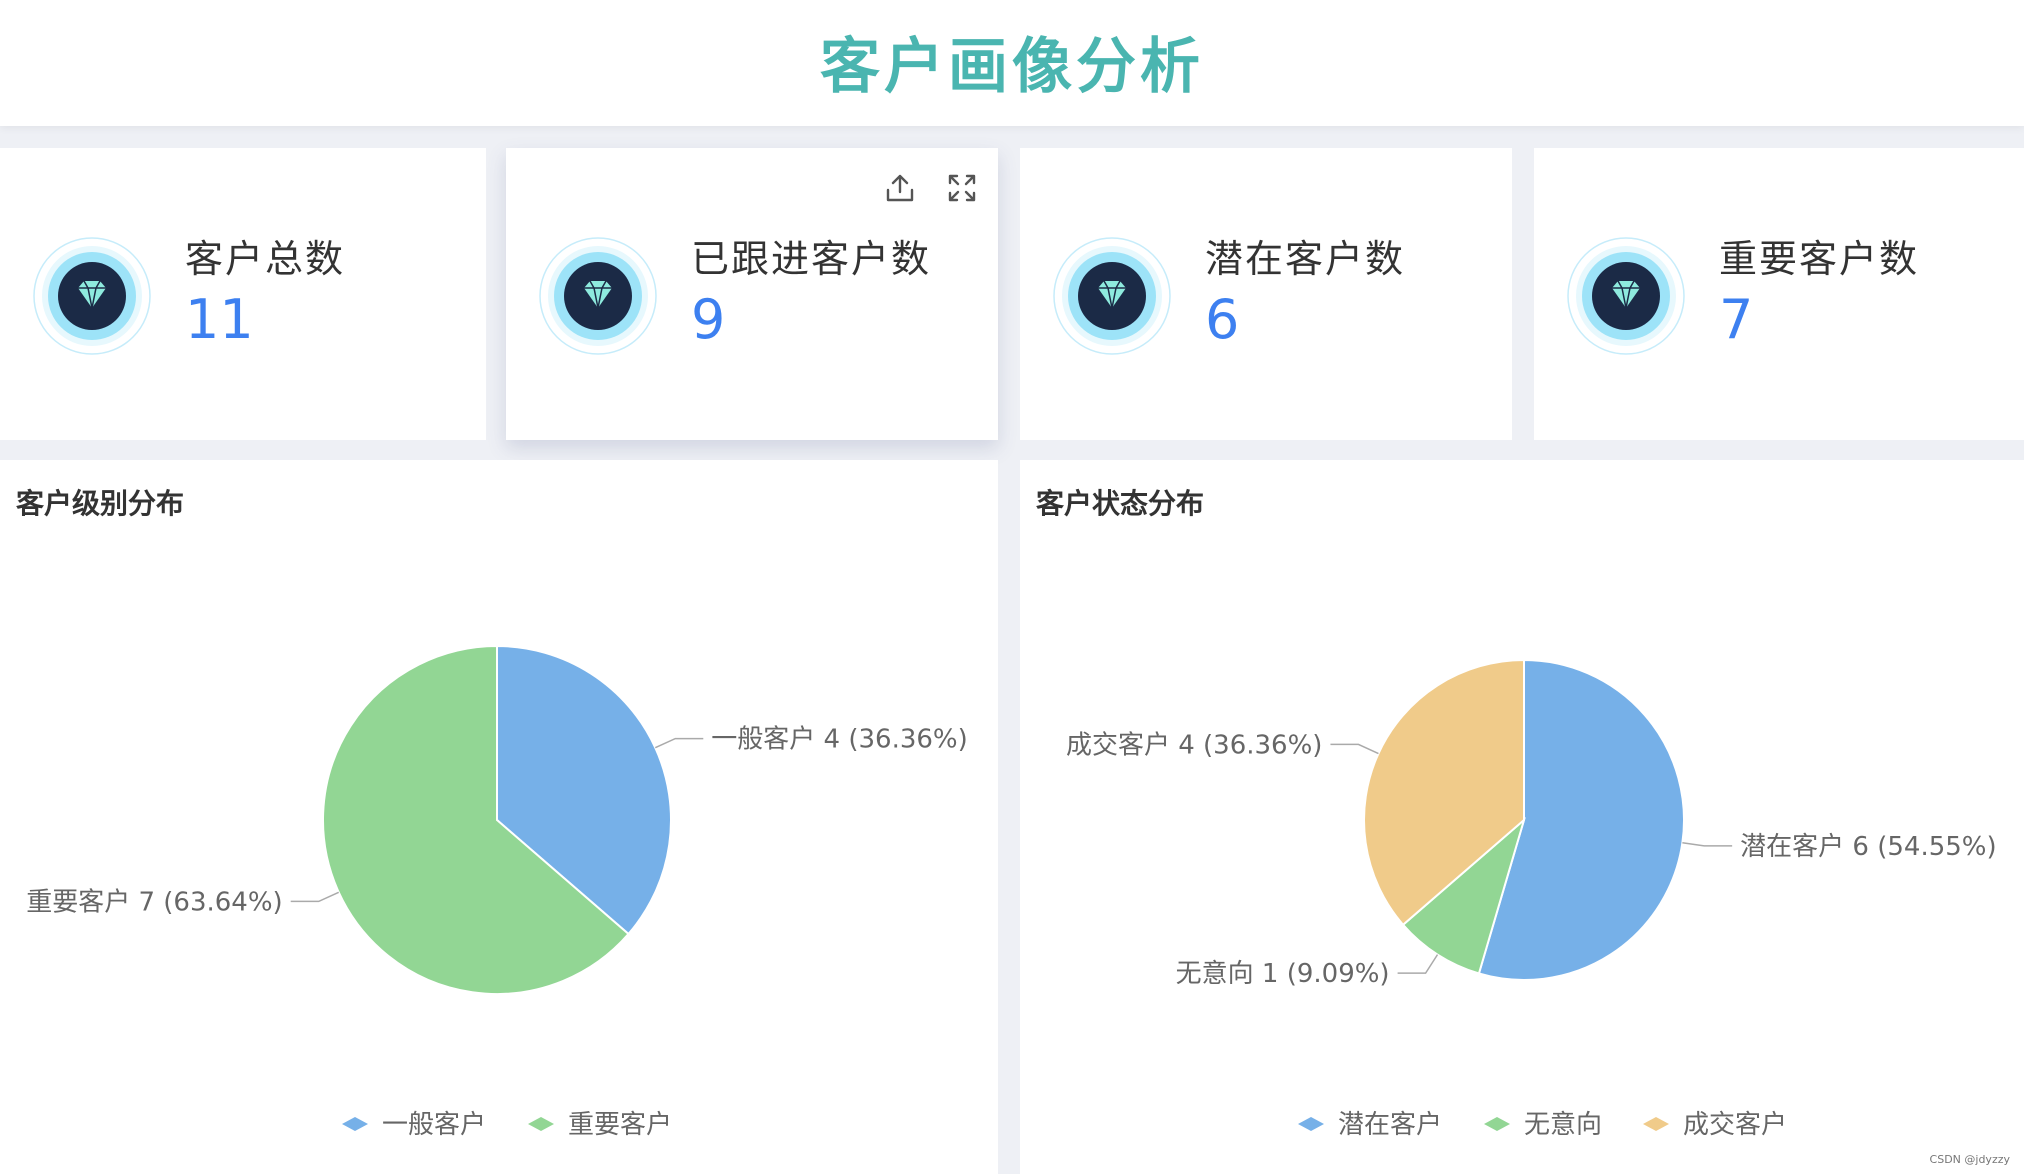  I want to click on stat-card-potential: 潜在客户数 6, so click(1266, 294).